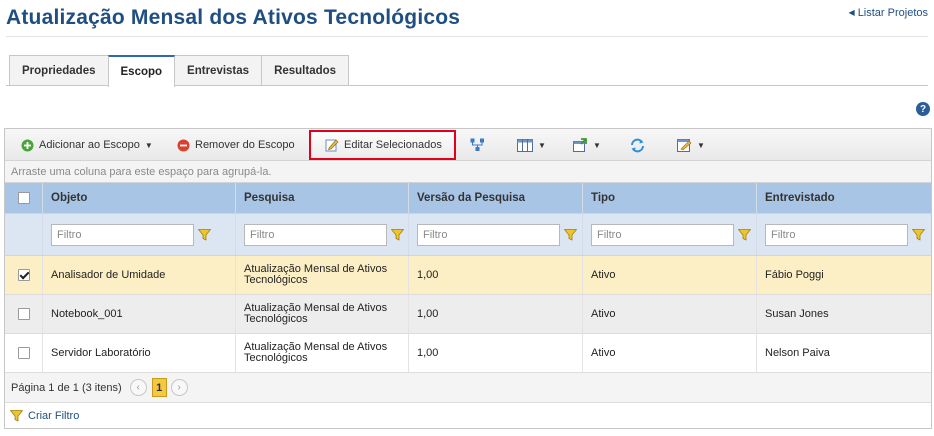  I want to click on edit-selected-label: Editar Selecionados, so click(393, 145).